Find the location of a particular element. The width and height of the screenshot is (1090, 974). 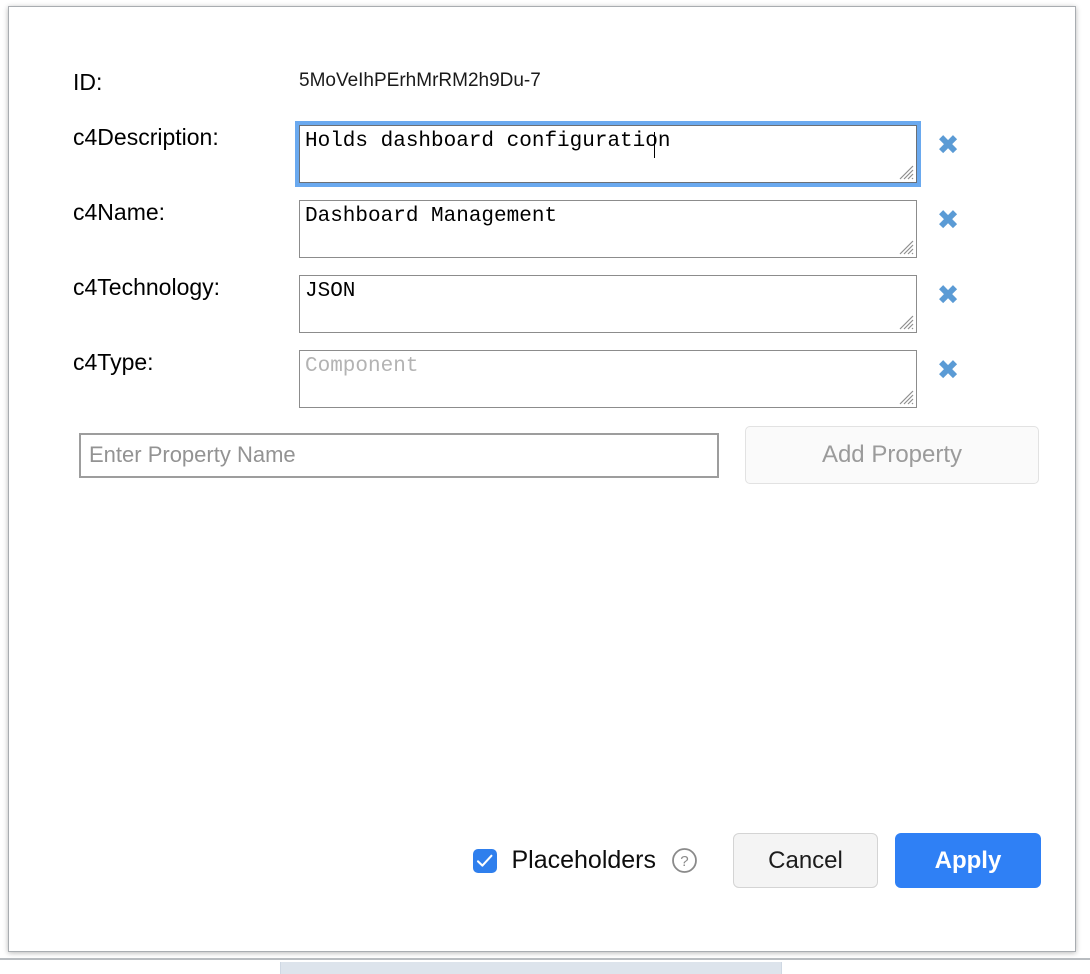

field-row-c4name: c4Name: ✖ is located at coordinates (542, 228).